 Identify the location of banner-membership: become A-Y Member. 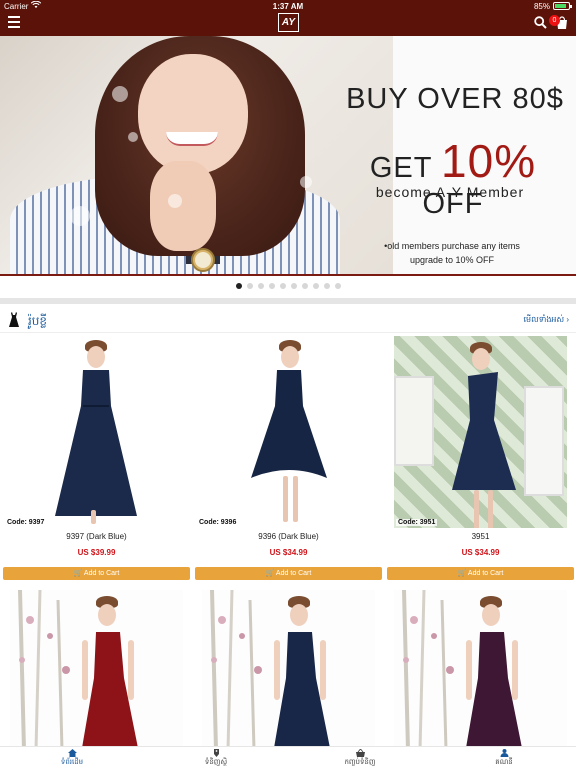
(450, 192).